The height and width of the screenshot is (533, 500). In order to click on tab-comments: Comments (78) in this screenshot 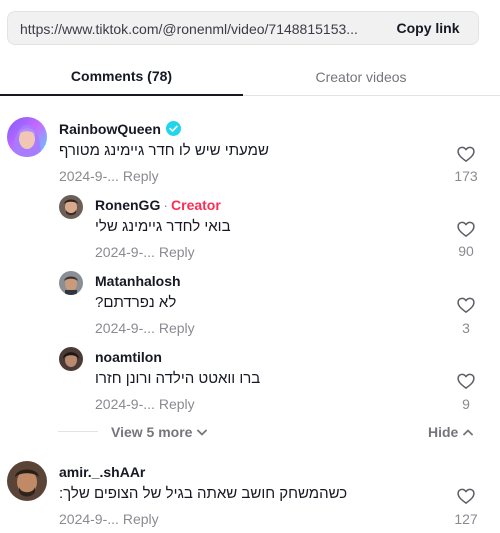, I will do `click(121, 77)`.